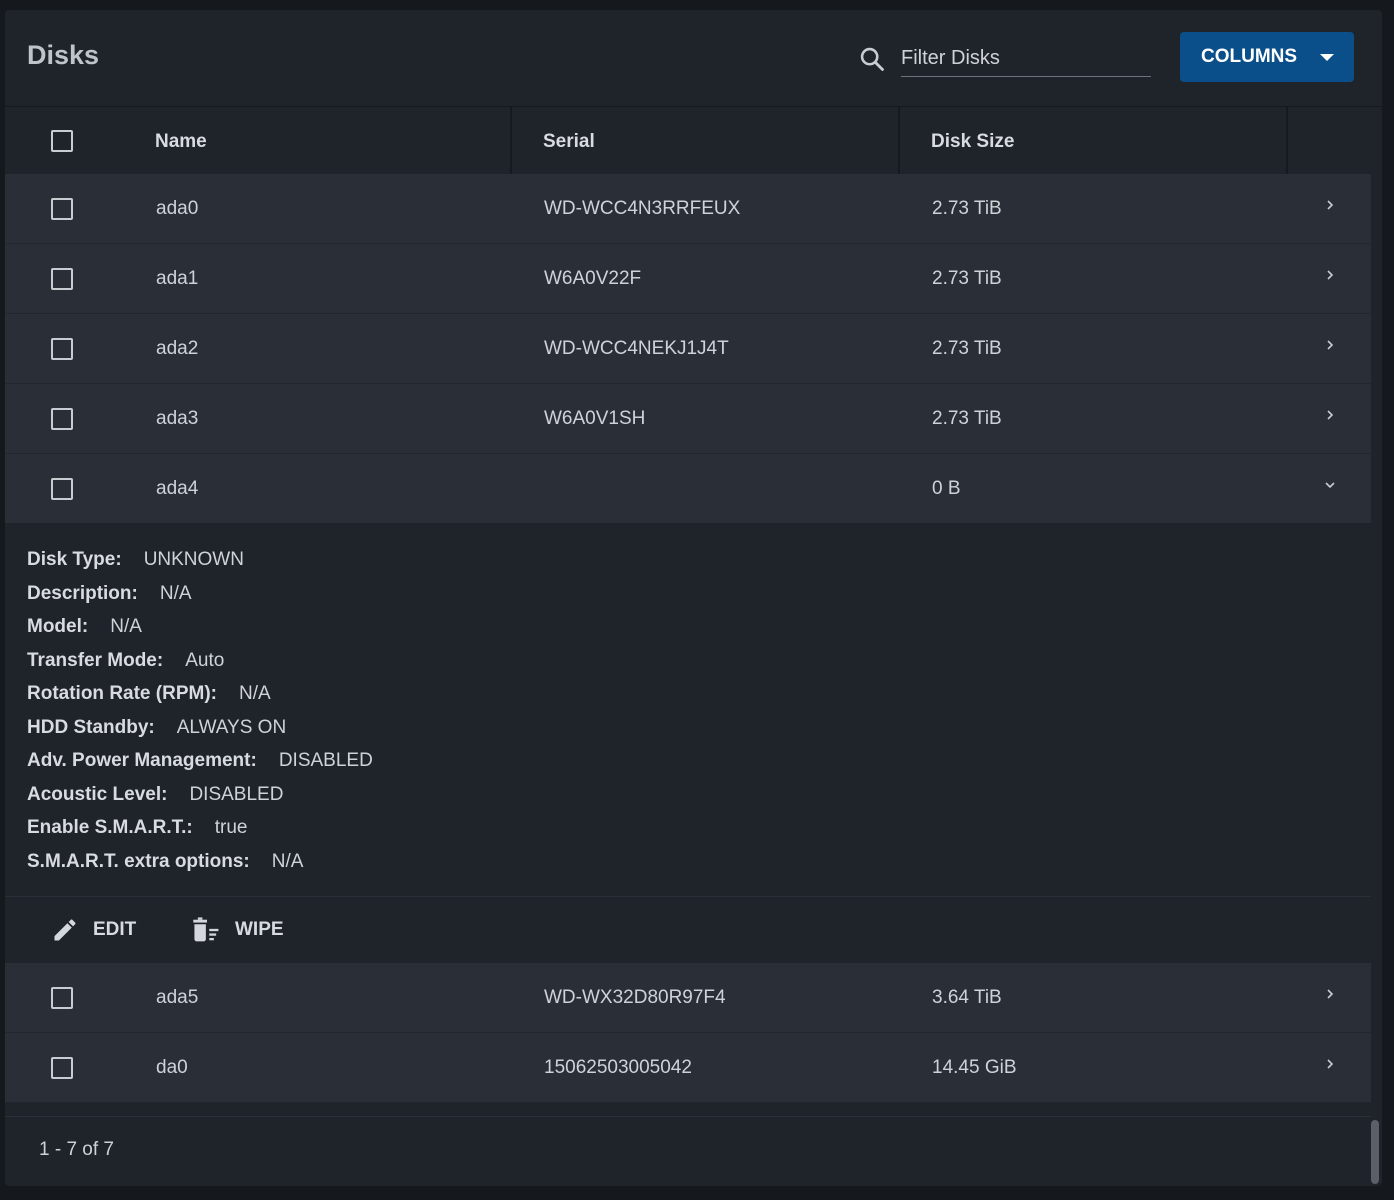 This screenshot has height=1200, width=1394. Describe the element at coordinates (259, 929) in the screenshot. I see `wipe-label: WIPE` at that location.